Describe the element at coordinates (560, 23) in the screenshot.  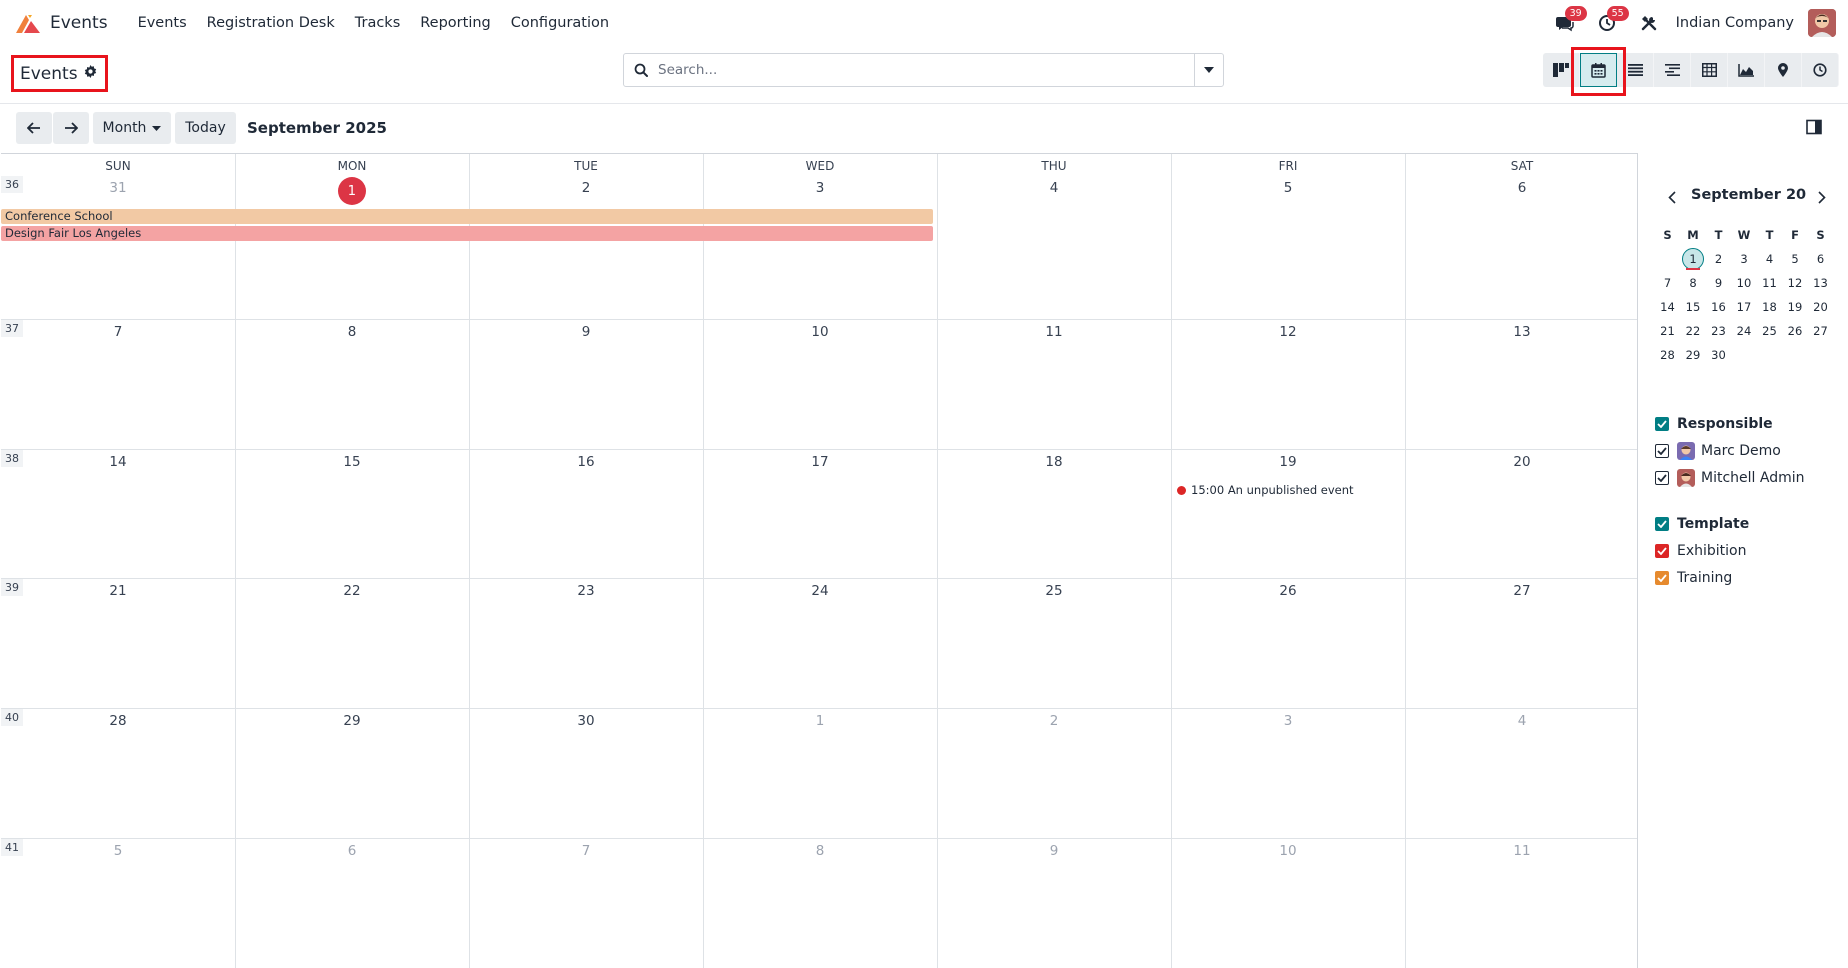
I see `menu-configuration: Configuration` at that location.